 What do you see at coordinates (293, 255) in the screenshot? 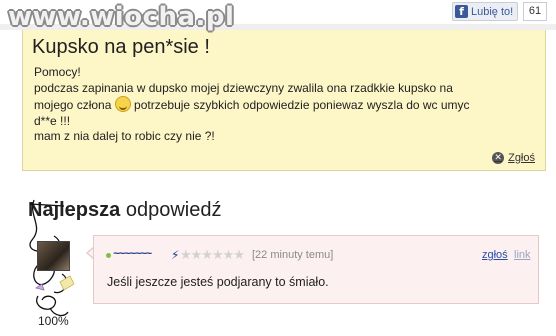
I see `answer-time: [22 minuty temu]` at bounding box center [293, 255].